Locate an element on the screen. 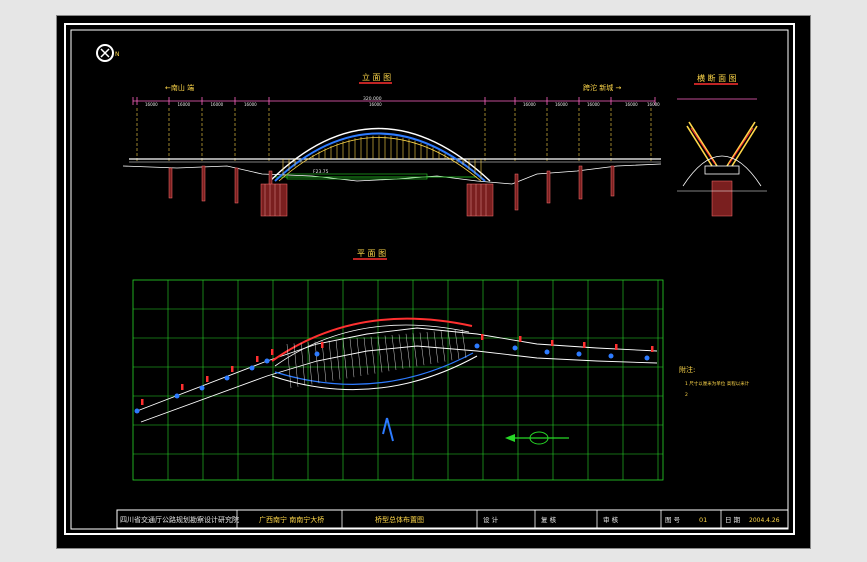  arch-foundations is located at coordinates (377, 200).